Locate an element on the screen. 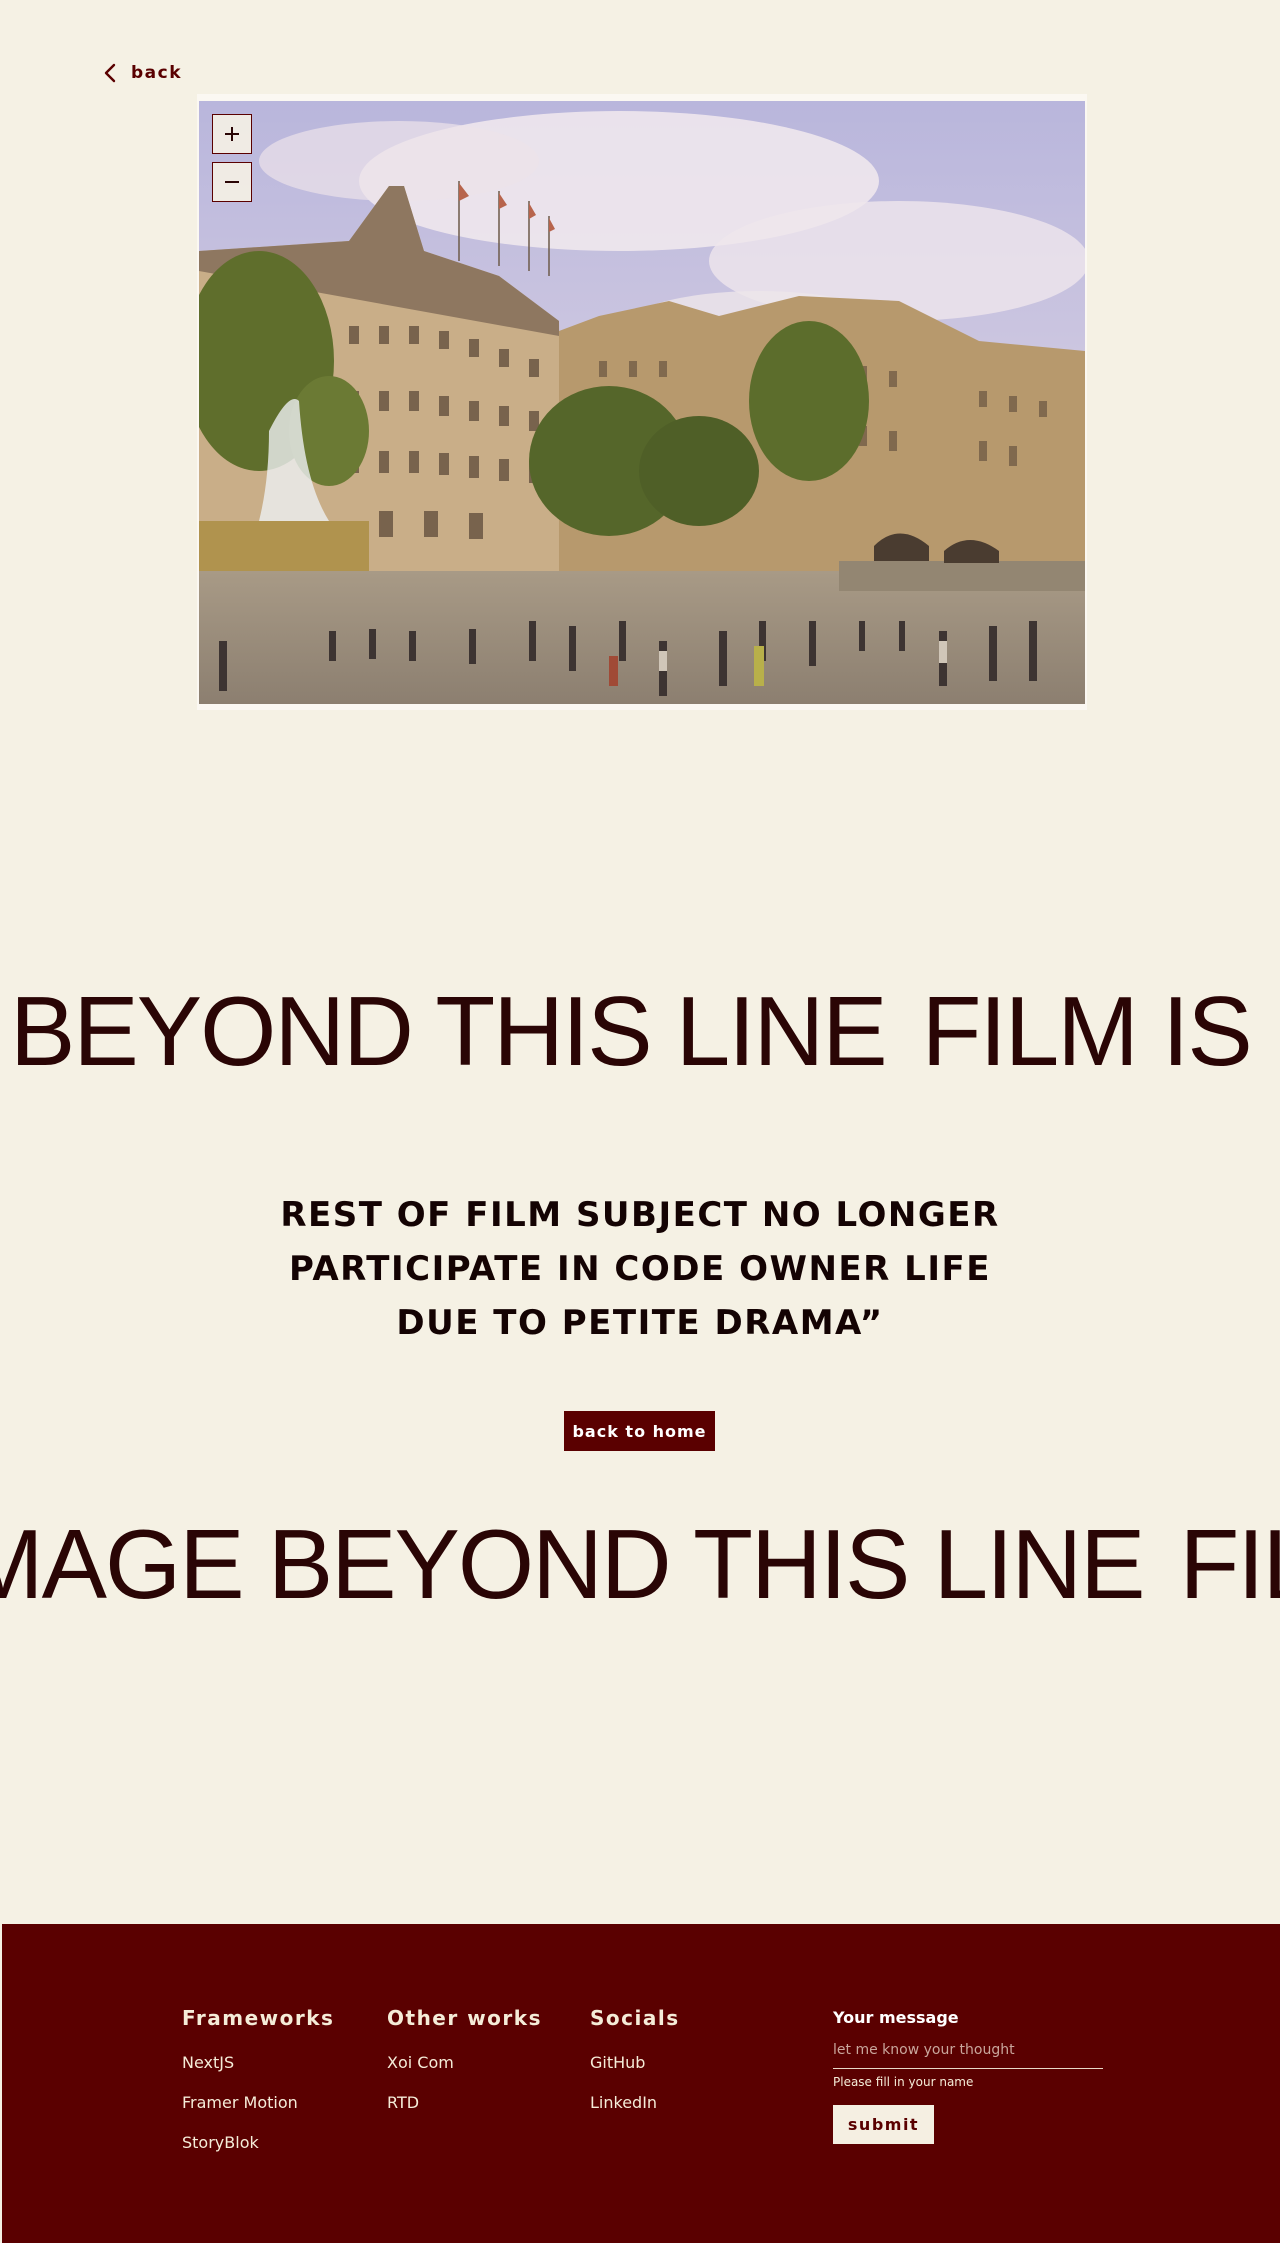 Image resolution: width=1280 pixels, height=2243 pixels. marquee-segment: BEYOND THIS LINE is located at coordinates (449, 1031).